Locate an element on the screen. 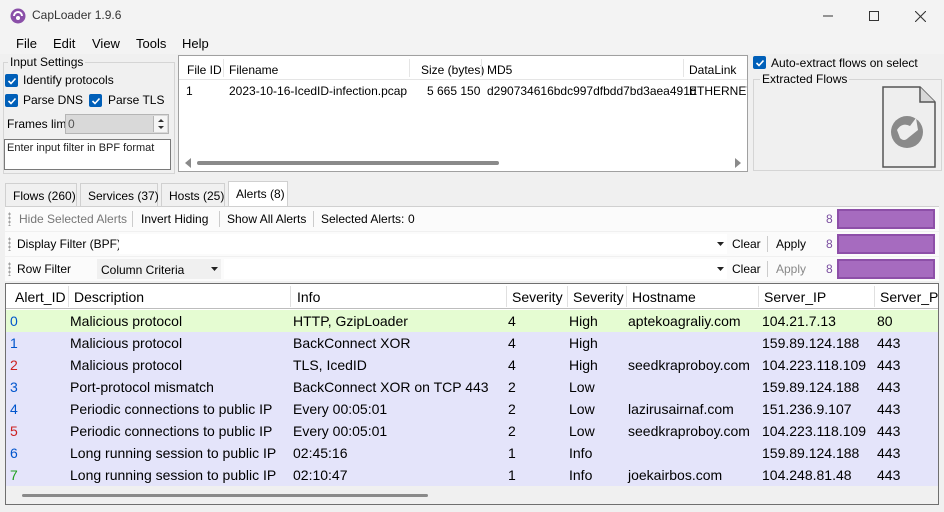 This screenshot has height=512, width=944. cell-alert-id: 5 is located at coordinates (14, 431).